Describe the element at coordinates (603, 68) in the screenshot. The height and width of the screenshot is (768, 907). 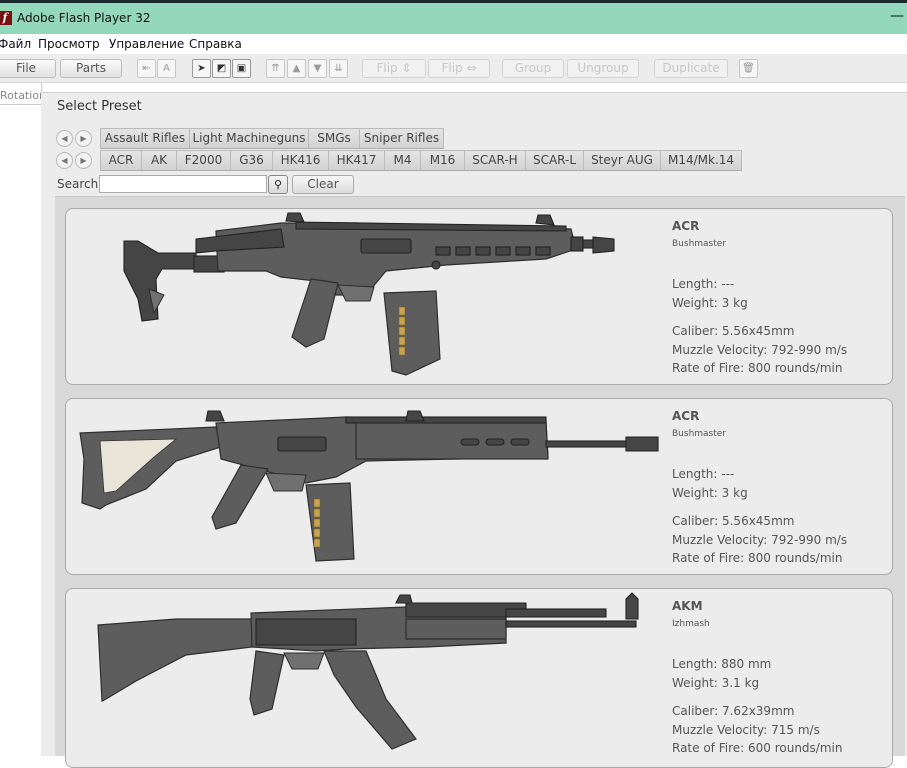
I see `ungroup-button: Ungroup` at that location.